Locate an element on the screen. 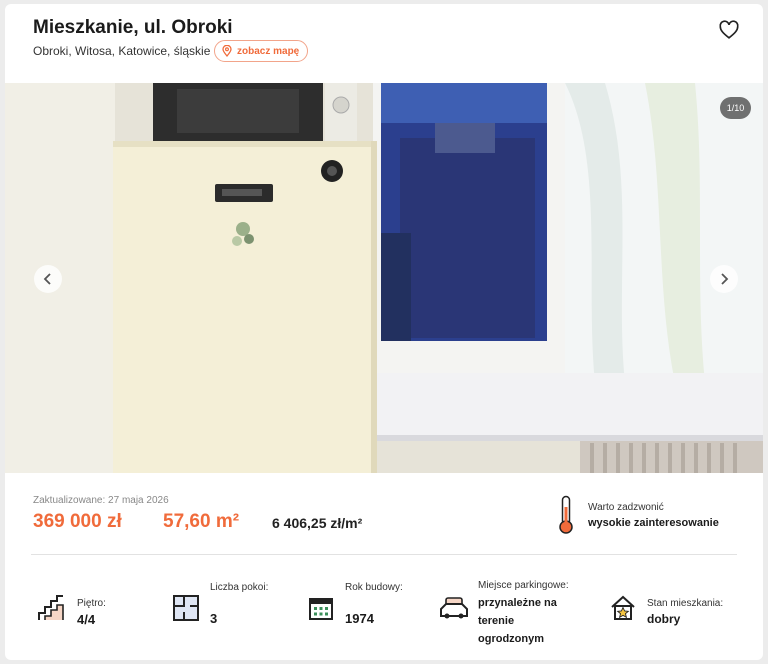  floor-plan-icon is located at coordinates (186, 608).